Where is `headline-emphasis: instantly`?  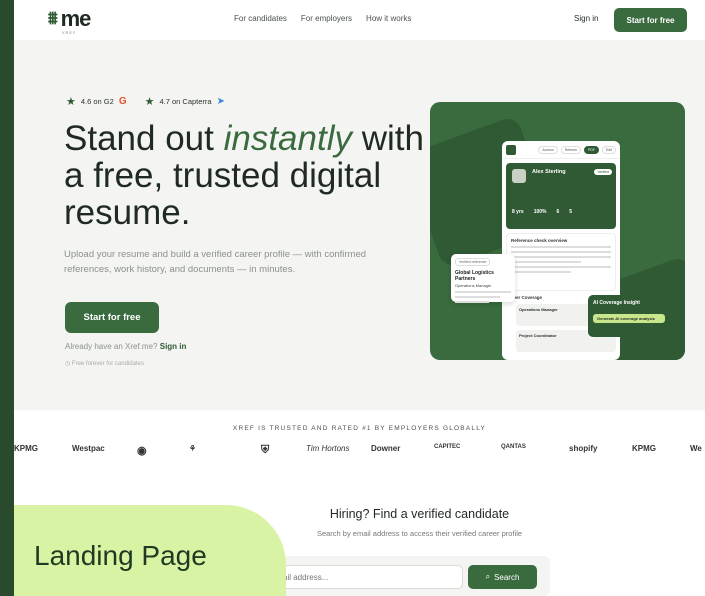 headline-emphasis: instantly is located at coordinates (287, 138).